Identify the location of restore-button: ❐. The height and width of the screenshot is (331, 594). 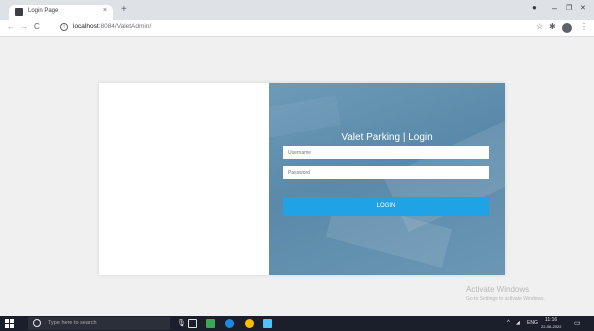
(569, 8).